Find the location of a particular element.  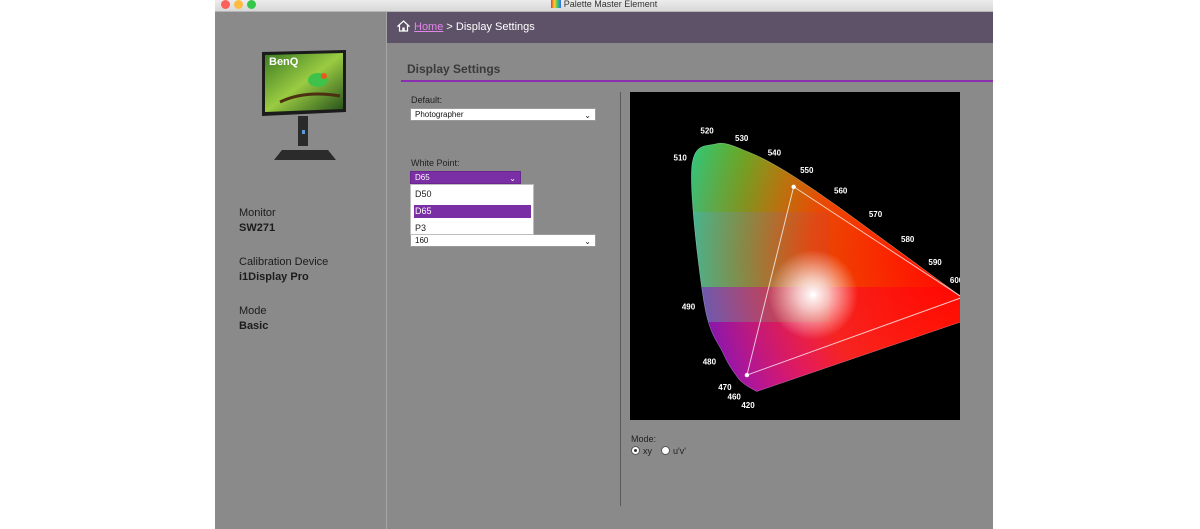

wavelength-label-470: 470 is located at coordinates (725, 387).